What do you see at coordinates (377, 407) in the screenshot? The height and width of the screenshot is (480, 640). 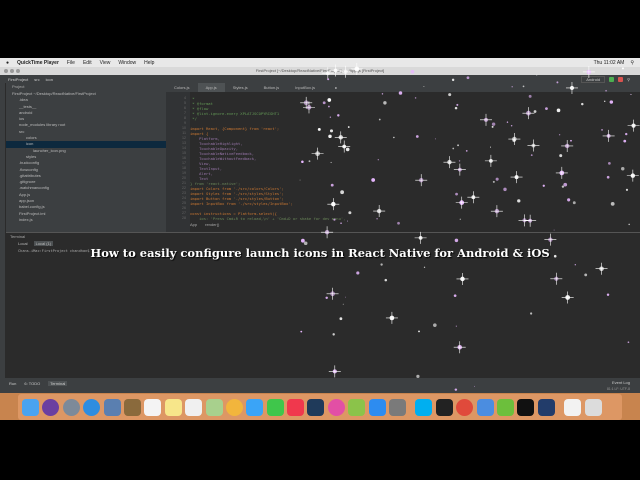 I see `dock-app-store-icon` at bounding box center [377, 407].